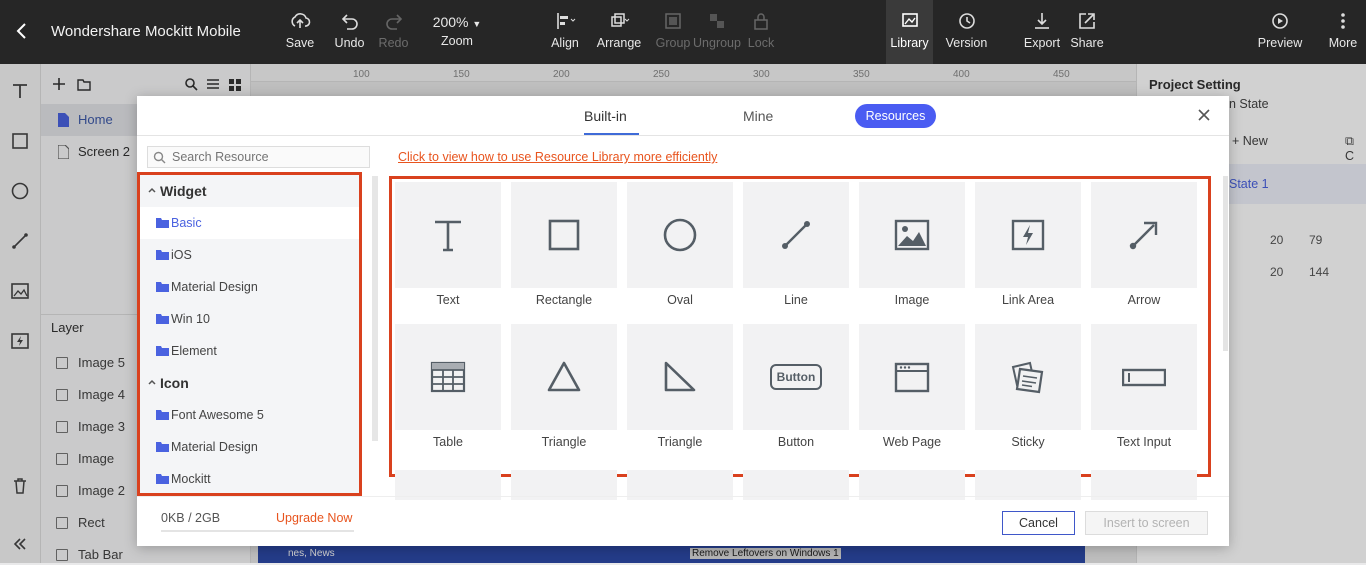 The width and height of the screenshot is (1366, 565). I want to click on play-circle-icon, so click(1280, 21).